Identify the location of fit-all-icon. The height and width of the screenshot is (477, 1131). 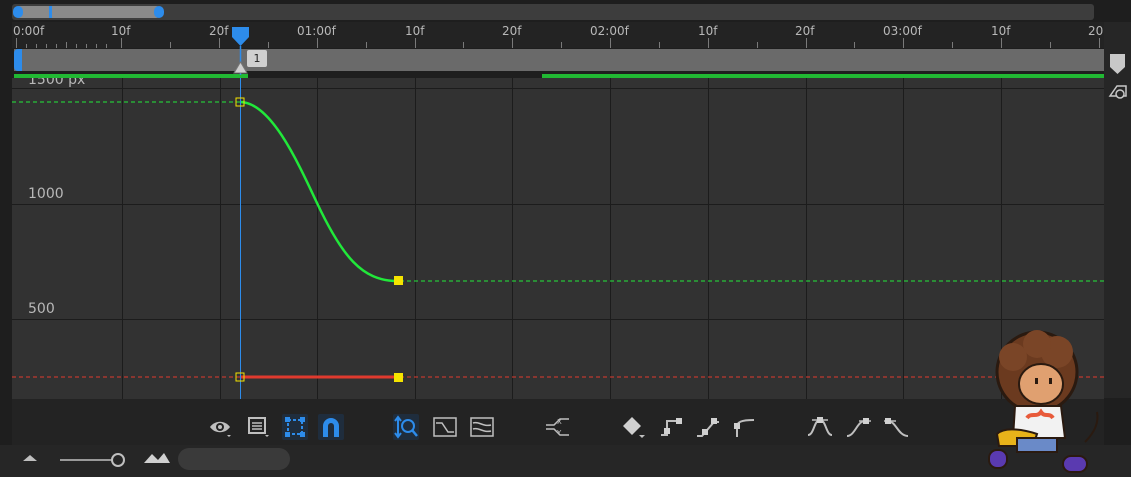
(482, 427).